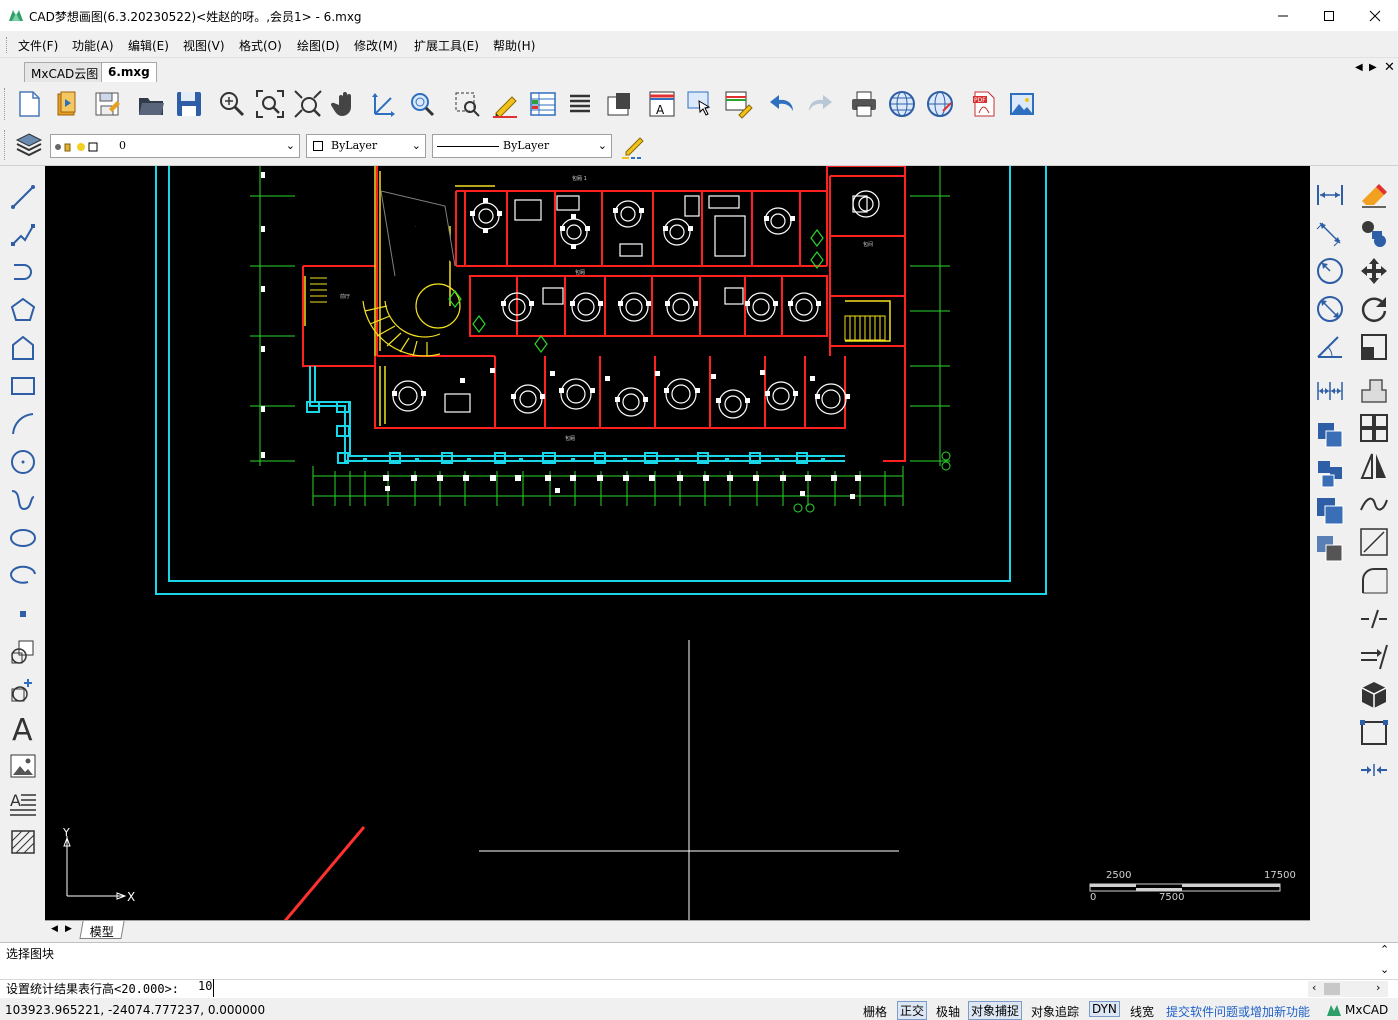 The width and height of the screenshot is (1398, 1020). I want to click on clean-drawing-button, so click(738, 104).